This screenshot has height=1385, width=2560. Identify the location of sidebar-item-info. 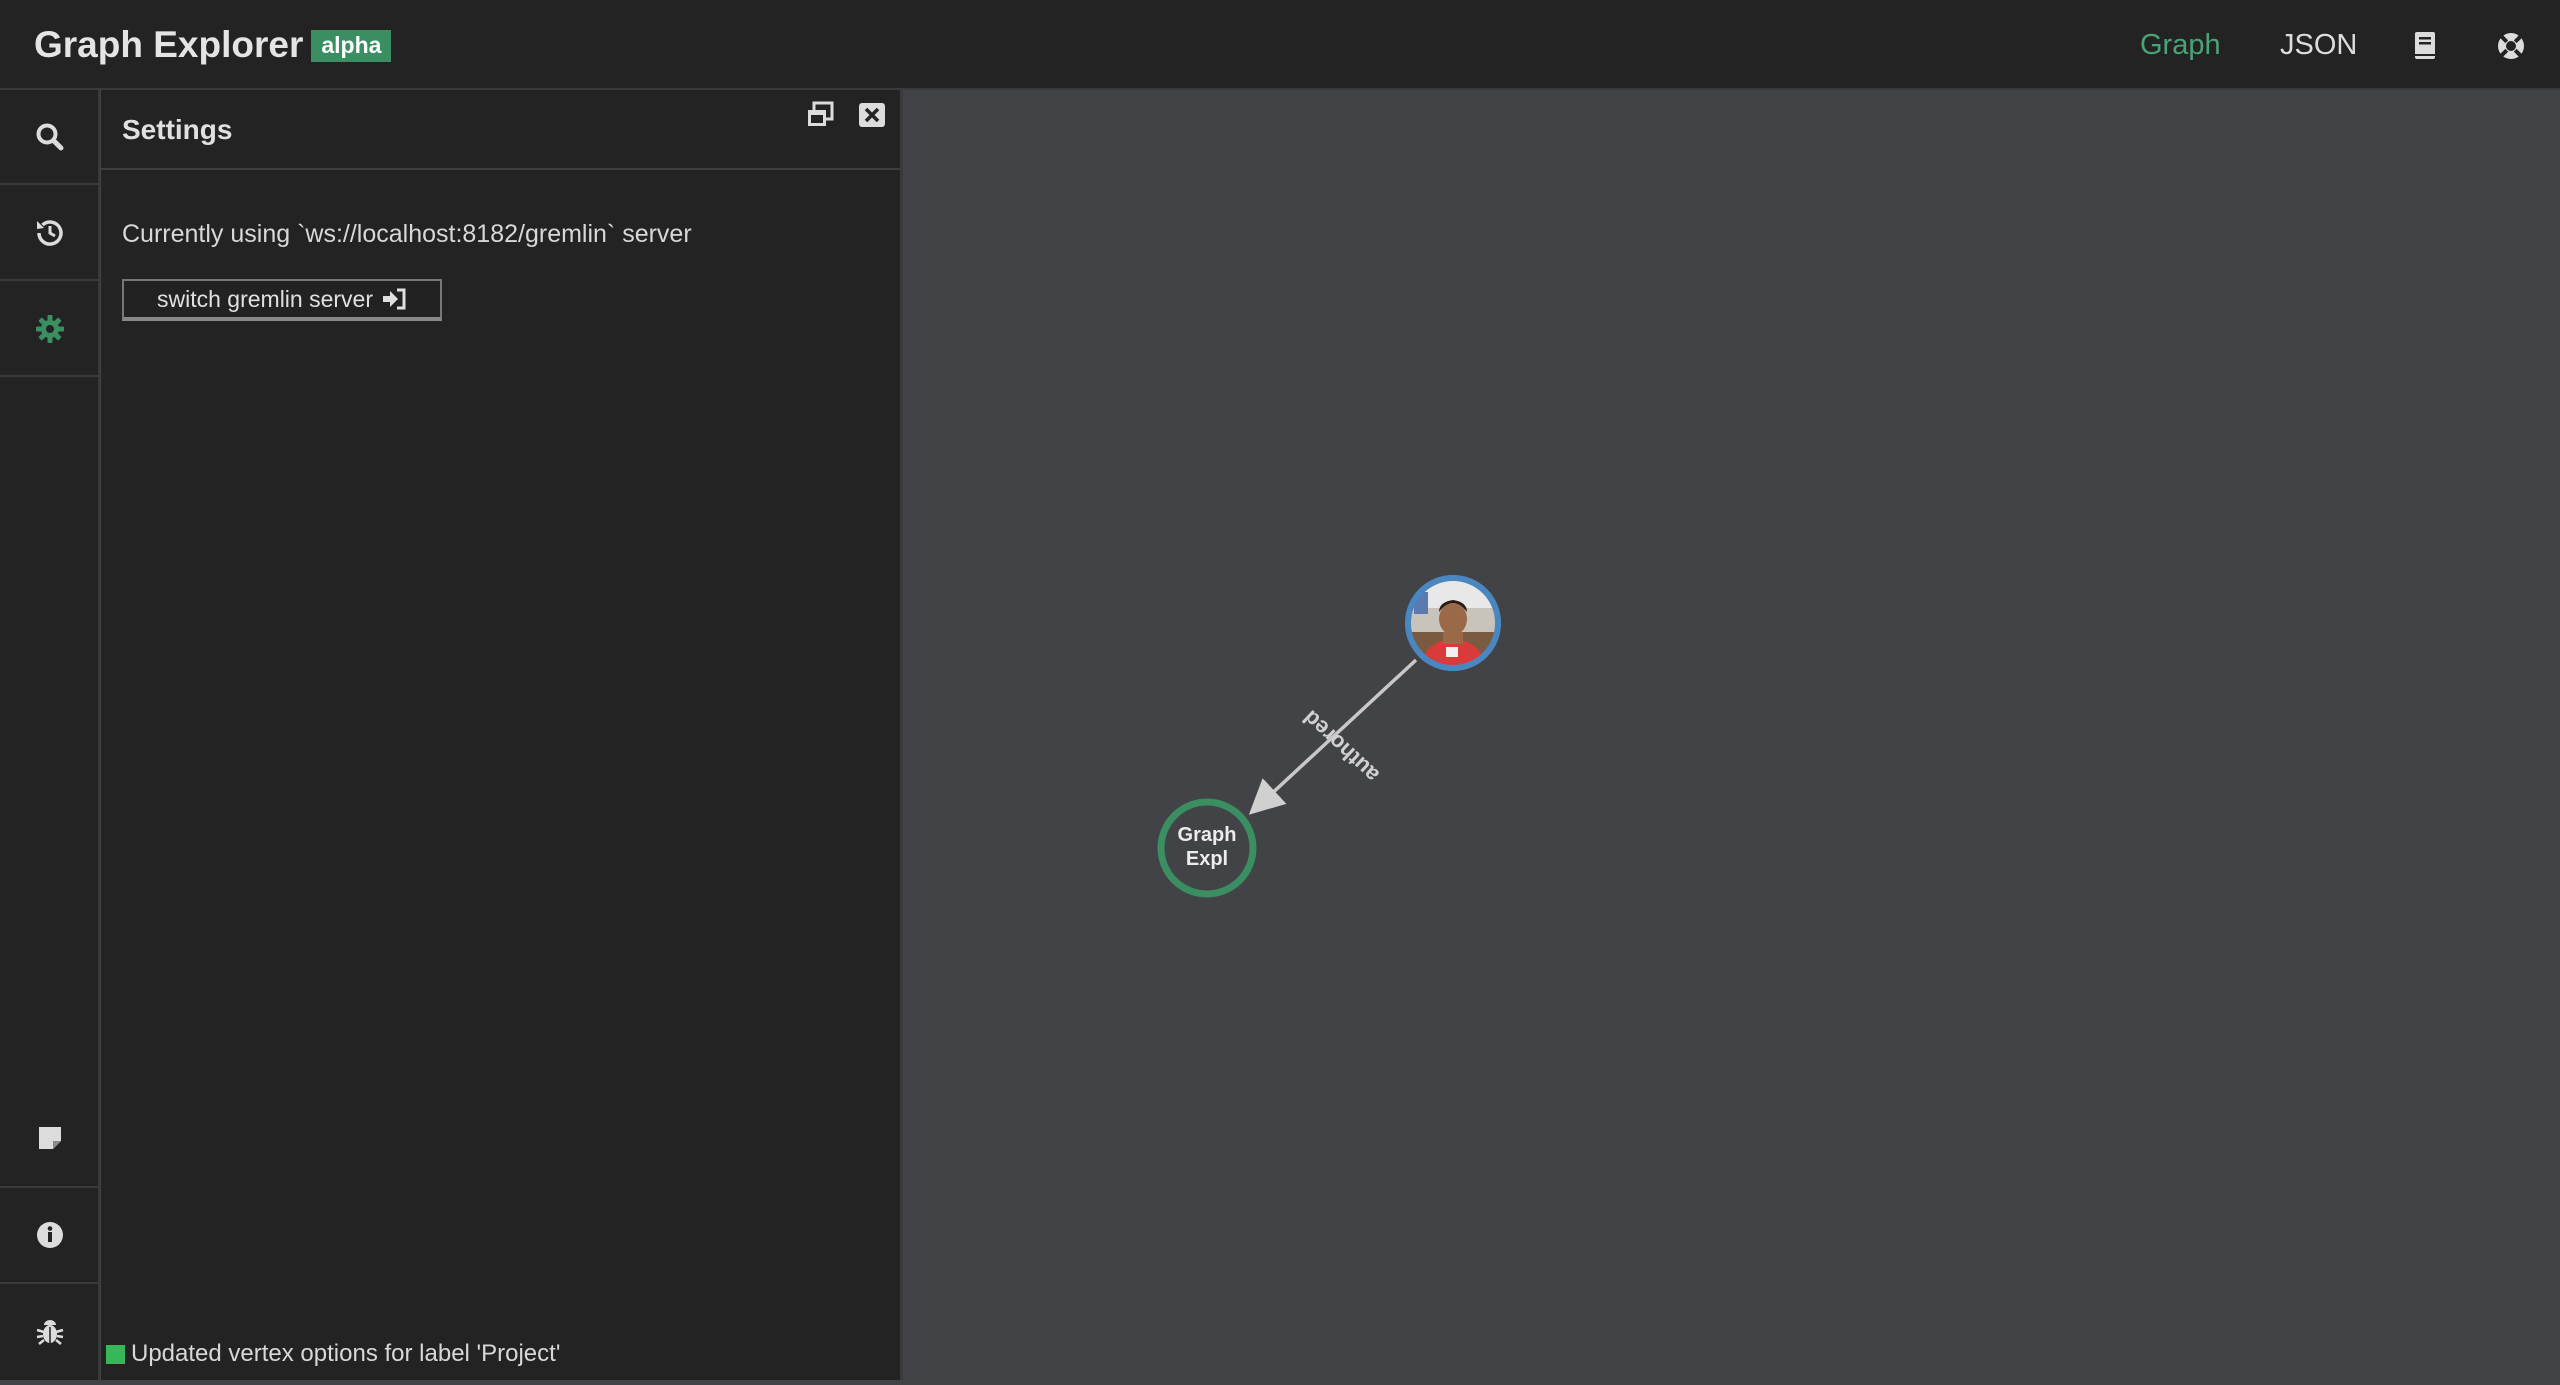
(50, 1233).